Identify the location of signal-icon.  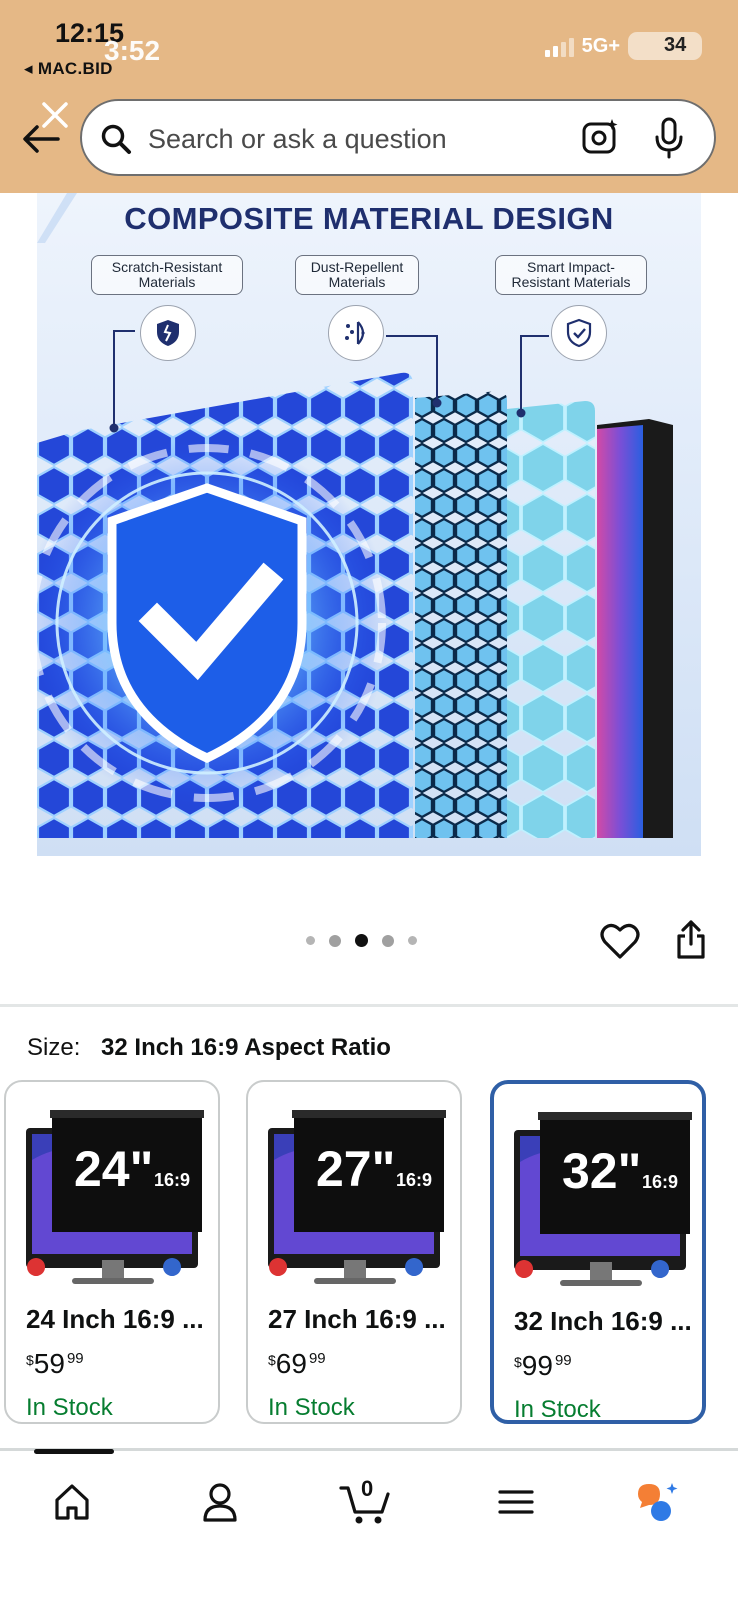
(559, 46).